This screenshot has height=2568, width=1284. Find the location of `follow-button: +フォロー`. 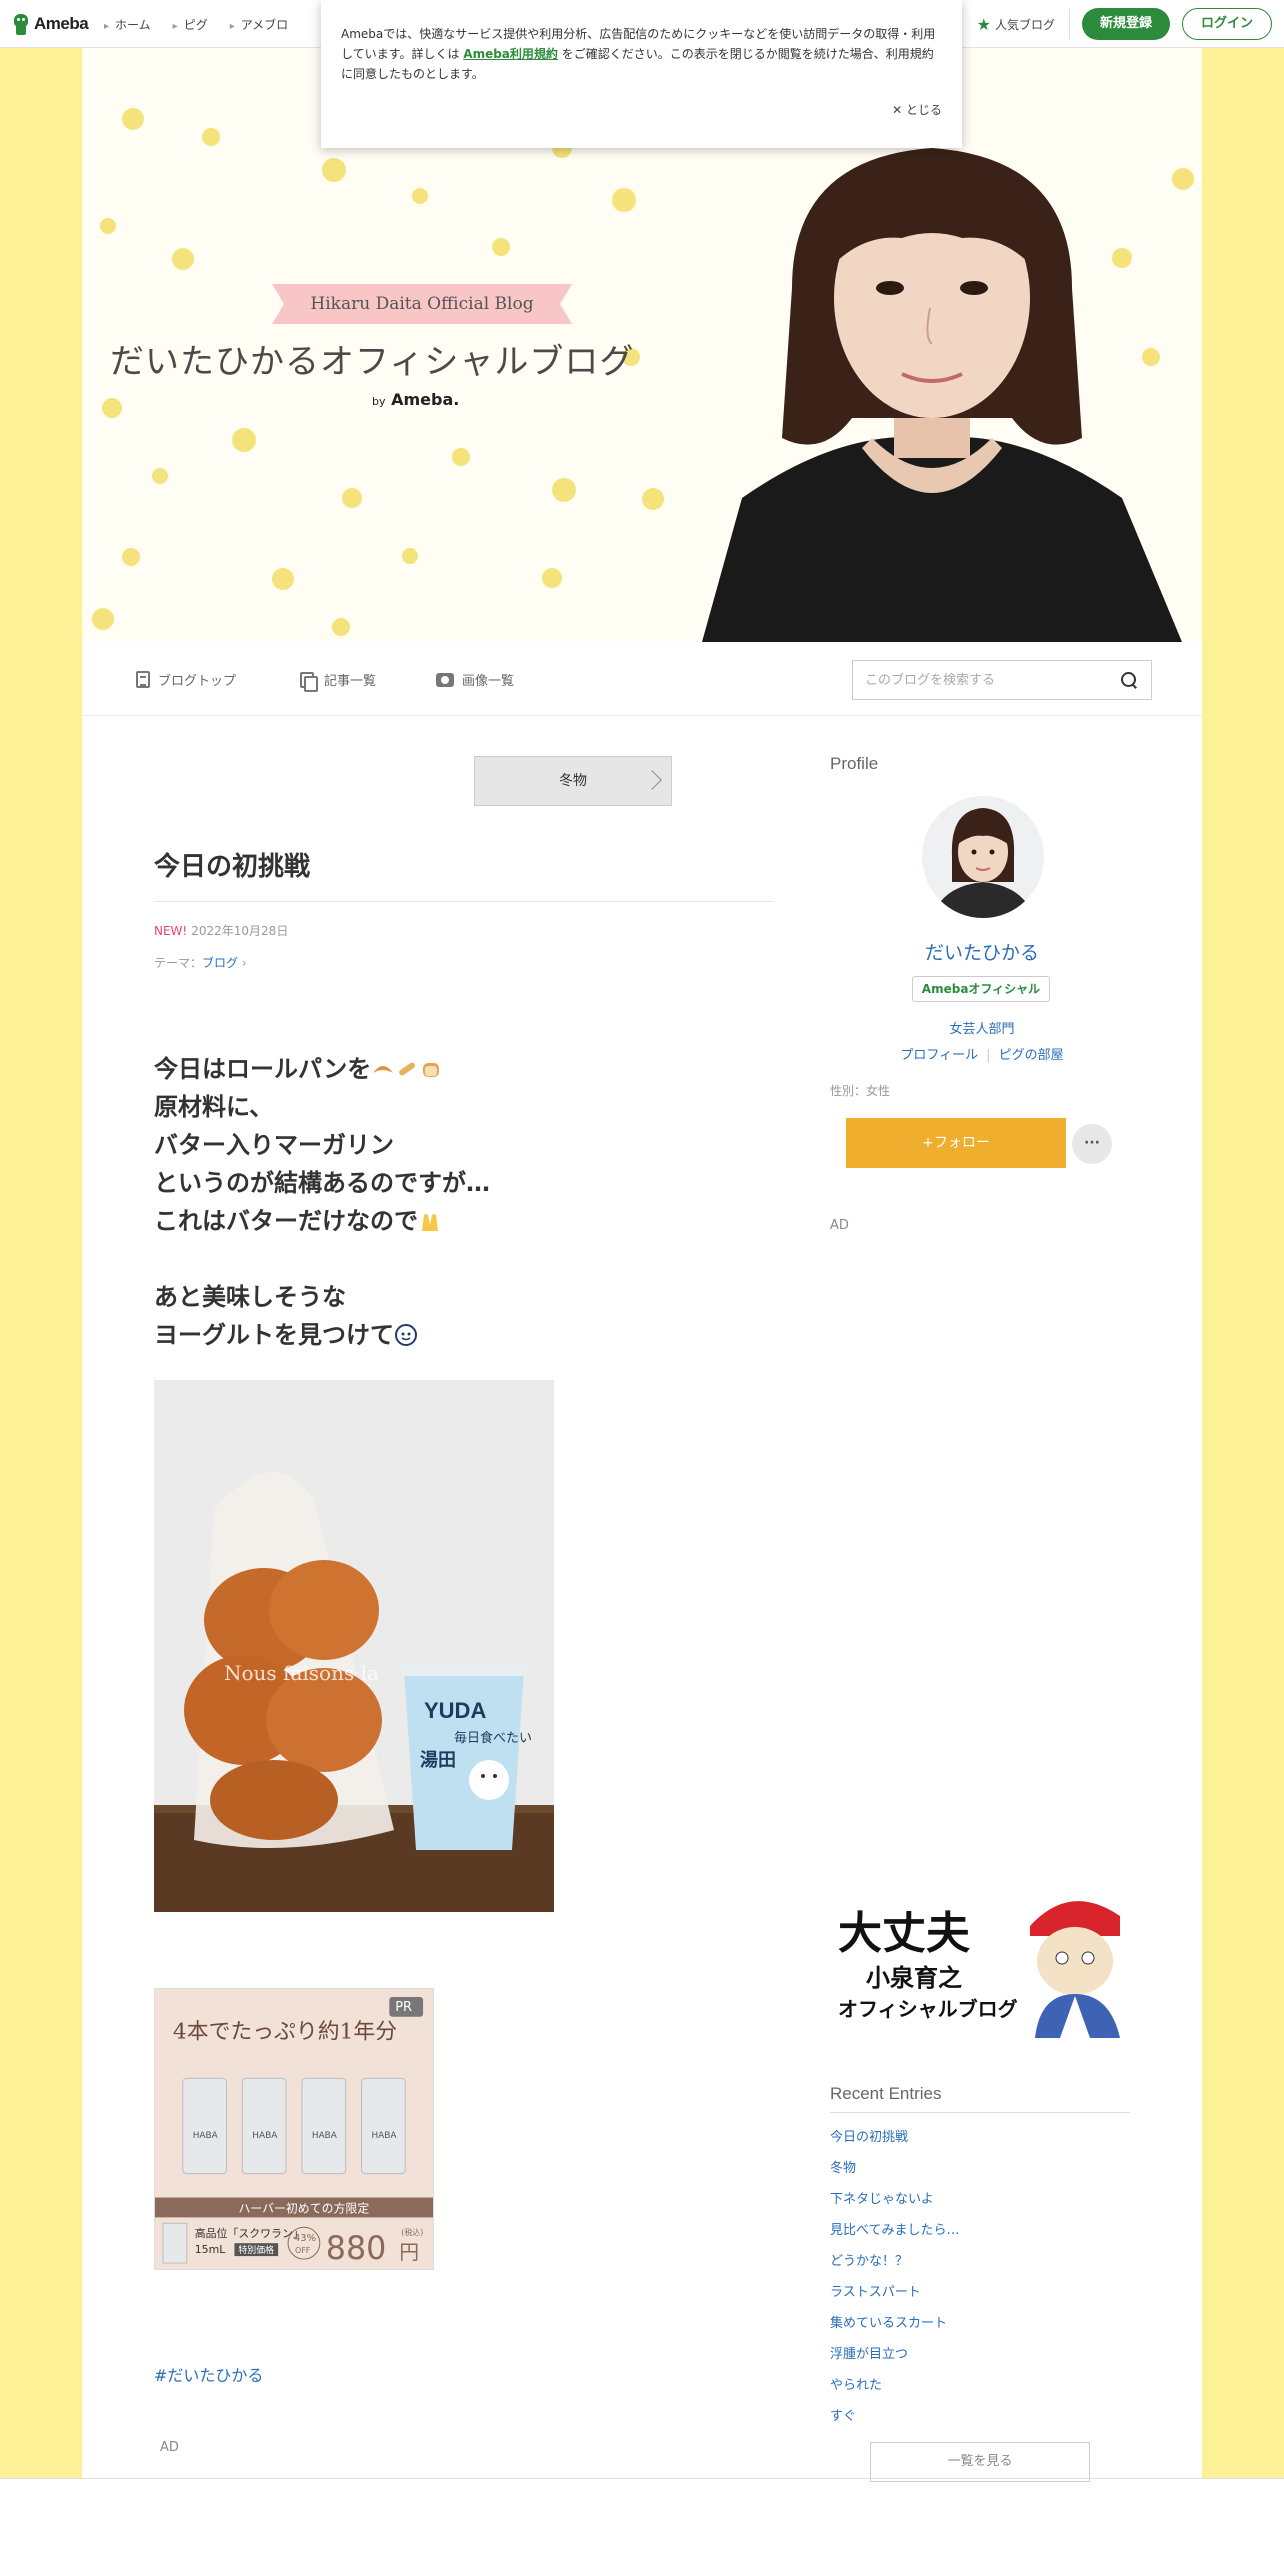

follow-button: +フォロー is located at coordinates (956, 1143).